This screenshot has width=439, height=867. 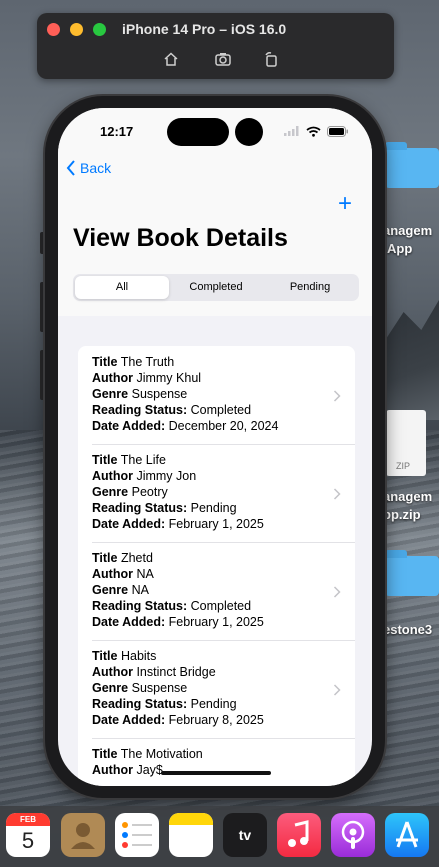 What do you see at coordinates (223, 59) in the screenshot?
I see `screenshot-icon` at bounding box center [223, 59].